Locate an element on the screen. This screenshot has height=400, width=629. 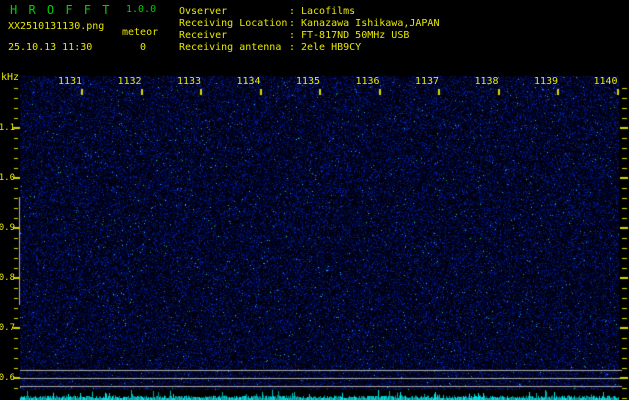
app-title: H R O F F T is located at coordinates (61, 10).